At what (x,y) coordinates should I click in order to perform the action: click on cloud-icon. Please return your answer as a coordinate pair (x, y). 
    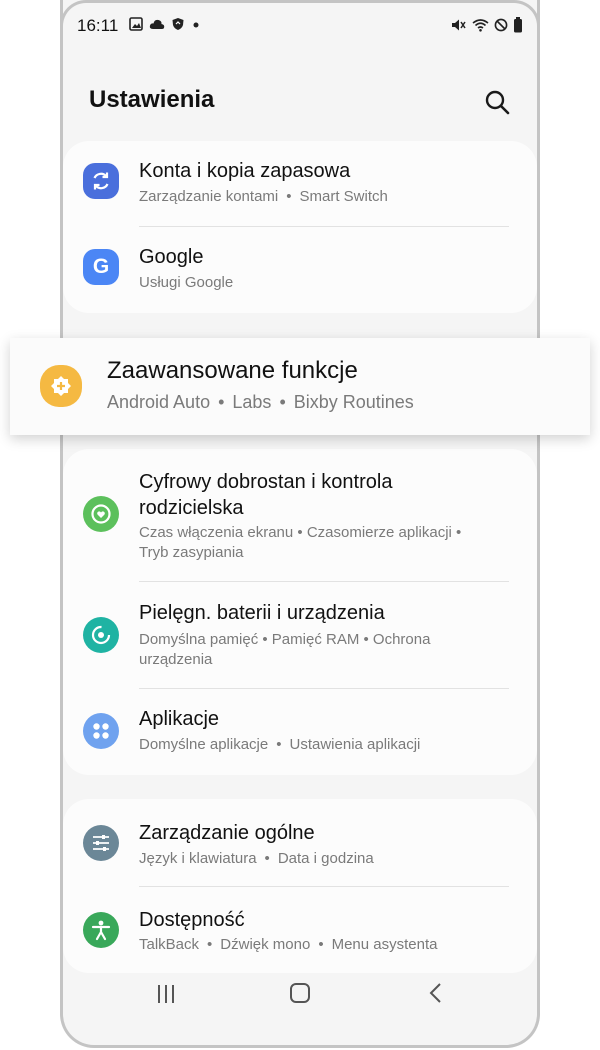
    Looking at the image, I should click on (157, 24).